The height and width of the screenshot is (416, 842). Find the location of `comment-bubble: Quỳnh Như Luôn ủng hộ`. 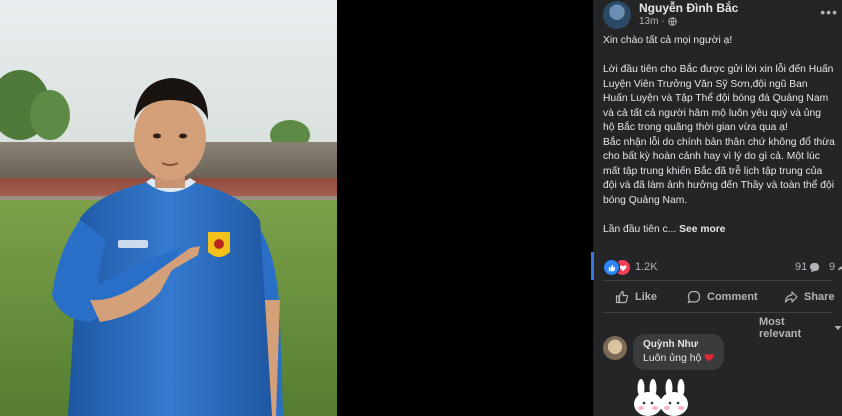

comment-bubble: Quỳnh Như Luôn ủng hộ is located at coordinates (679, 352).